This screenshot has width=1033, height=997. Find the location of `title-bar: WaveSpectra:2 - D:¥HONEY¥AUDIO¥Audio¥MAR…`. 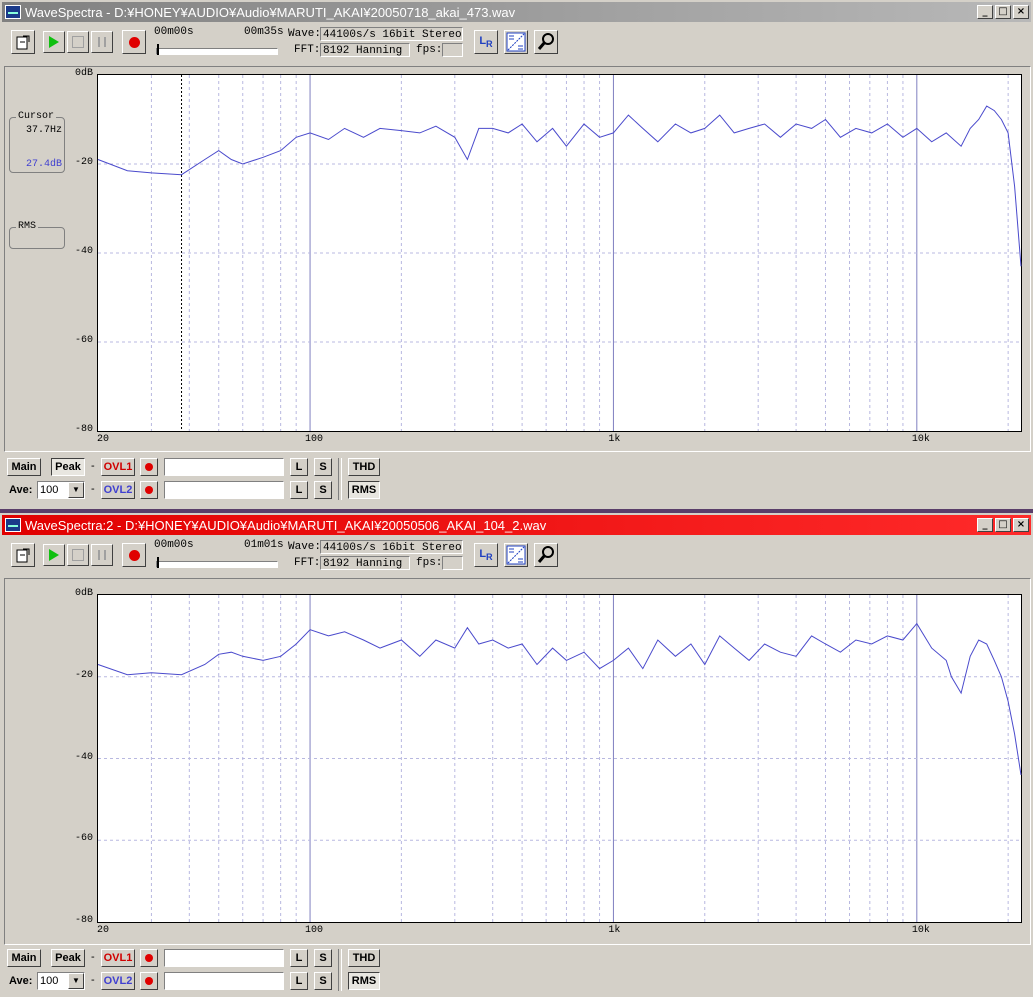

title-bar: WaveSpectra:2 - D:¥HONEY¥AUDIO¥Audio¥MAR… is located at coordinates (516, 525).